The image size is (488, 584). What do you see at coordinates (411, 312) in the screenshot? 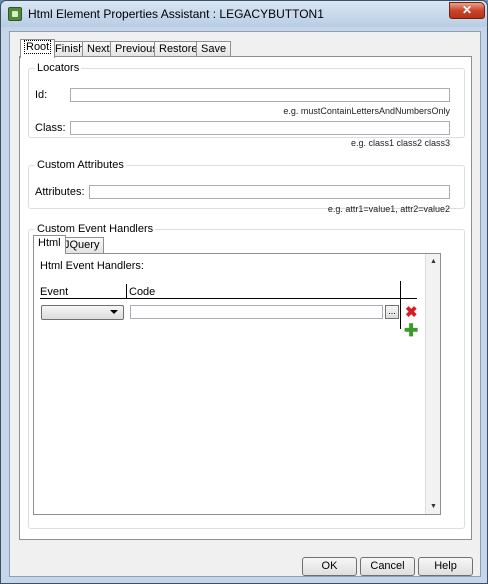
I see `delete-icon: ✖` at bounding box center [411, 312].